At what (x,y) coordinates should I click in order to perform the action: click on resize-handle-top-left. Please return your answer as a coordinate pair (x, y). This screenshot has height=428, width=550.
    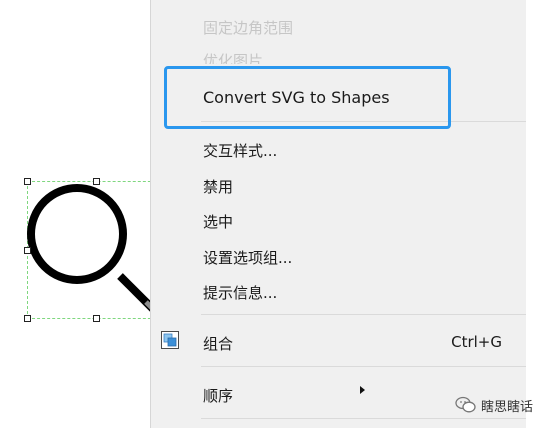
    Looking at the image, I should click on (27, 181).